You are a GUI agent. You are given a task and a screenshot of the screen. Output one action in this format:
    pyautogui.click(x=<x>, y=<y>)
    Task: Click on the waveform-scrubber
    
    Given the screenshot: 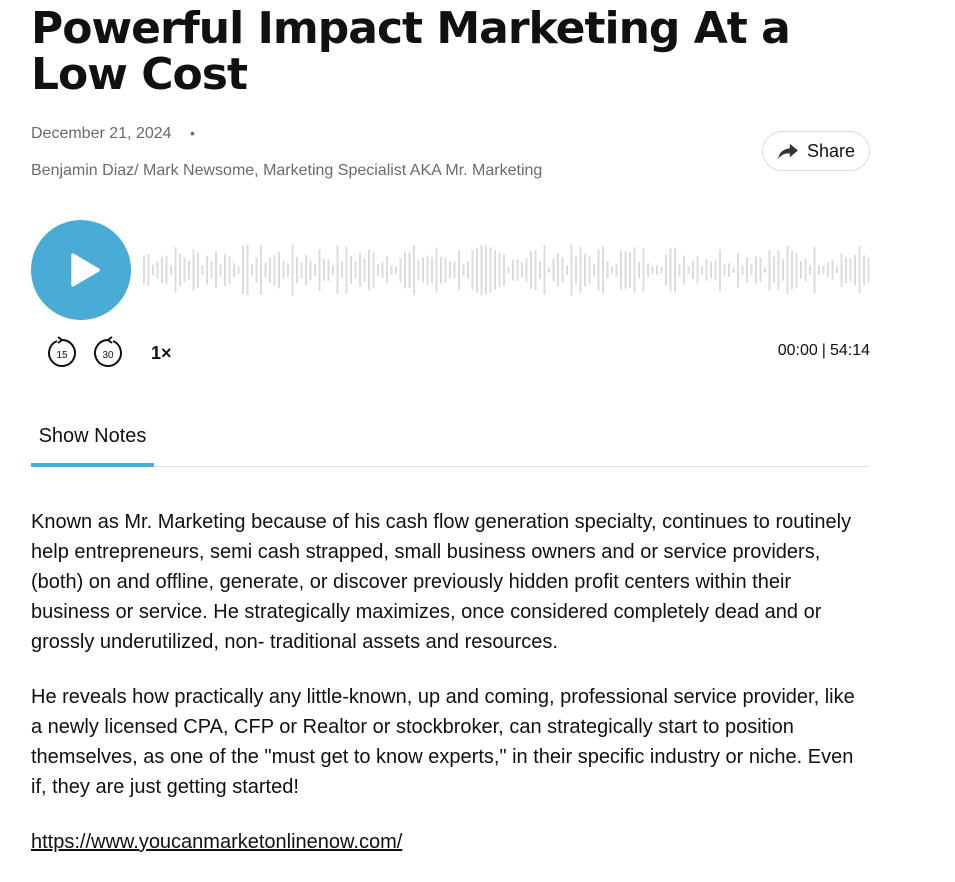 What is the action you would take?
    pyautogui.click(x=505, y=270)
    